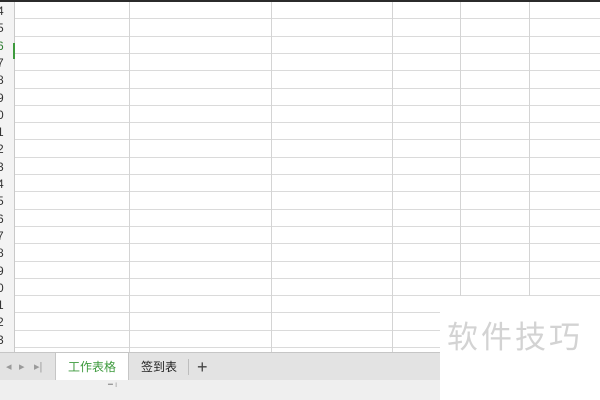  I want to click on tab-sheet-1: 工作表格, so click(92, 367).